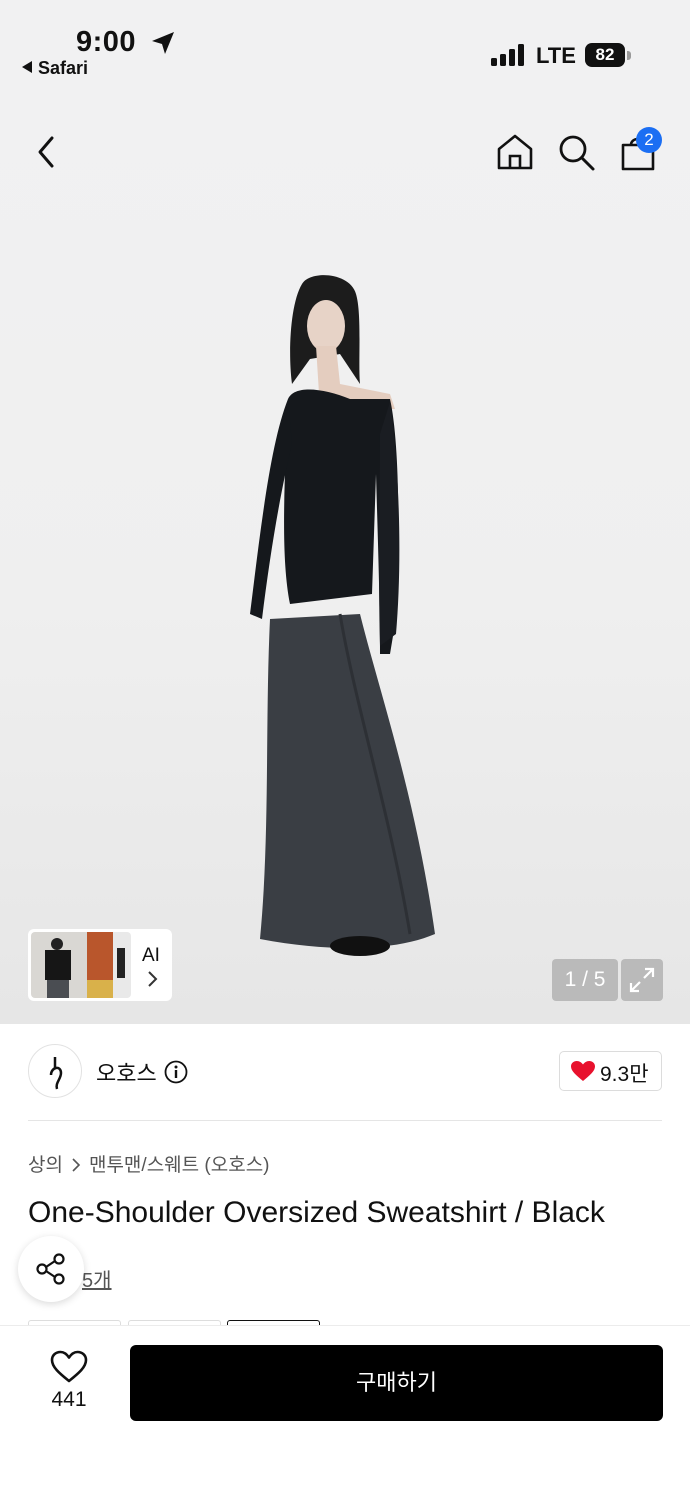  I want to click on back-triangle-icon, so click(27, 67).